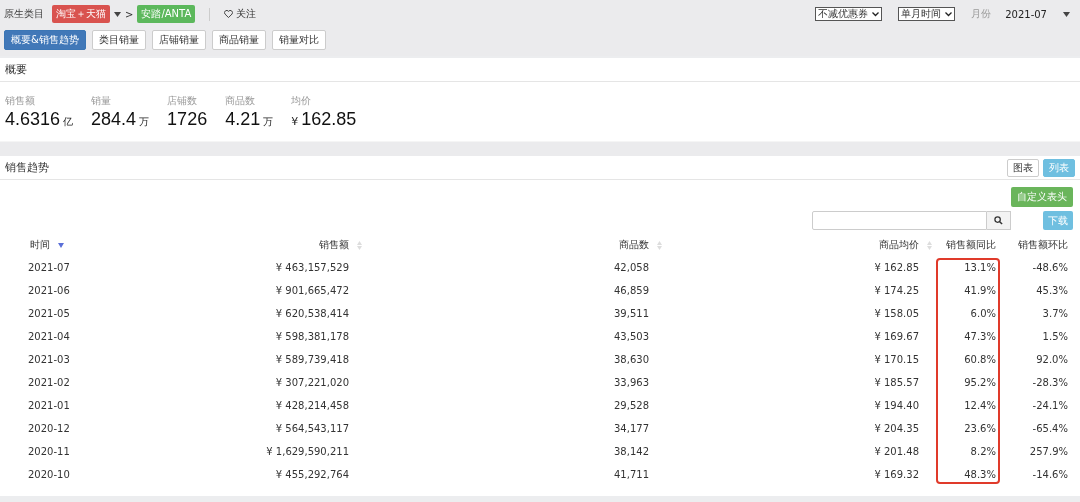 Image resolution: width=1080 pixels, height=502 pixels. What do you see at coordinates (49, 359) in the screenshot?
I see `table-cell-text: 2021-03` at bounding box center [49, 359].